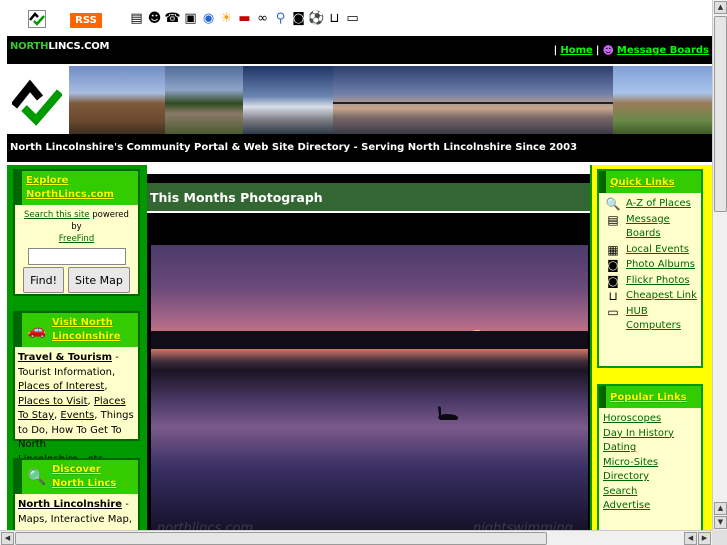  What do you see at coordinates (76, 239) in the screenshot?
I see `freefind-link: FreeFind` at bounding box center [76, 239].